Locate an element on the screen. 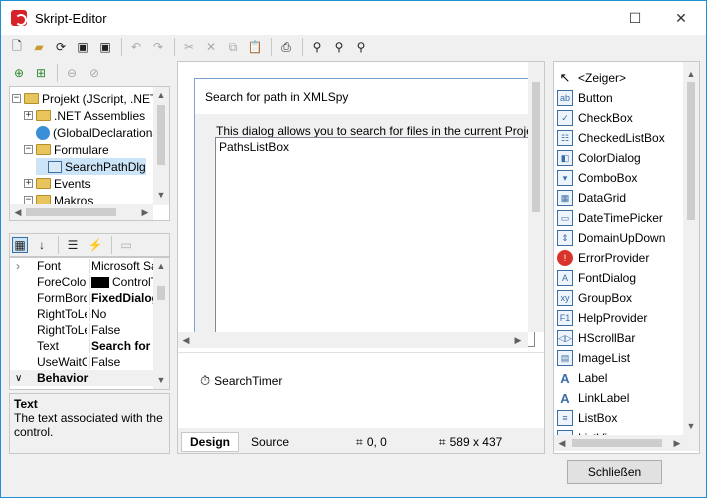 The image size is (707, 498). property-pages-icon: ▭ is located at coordinates (126, 245).